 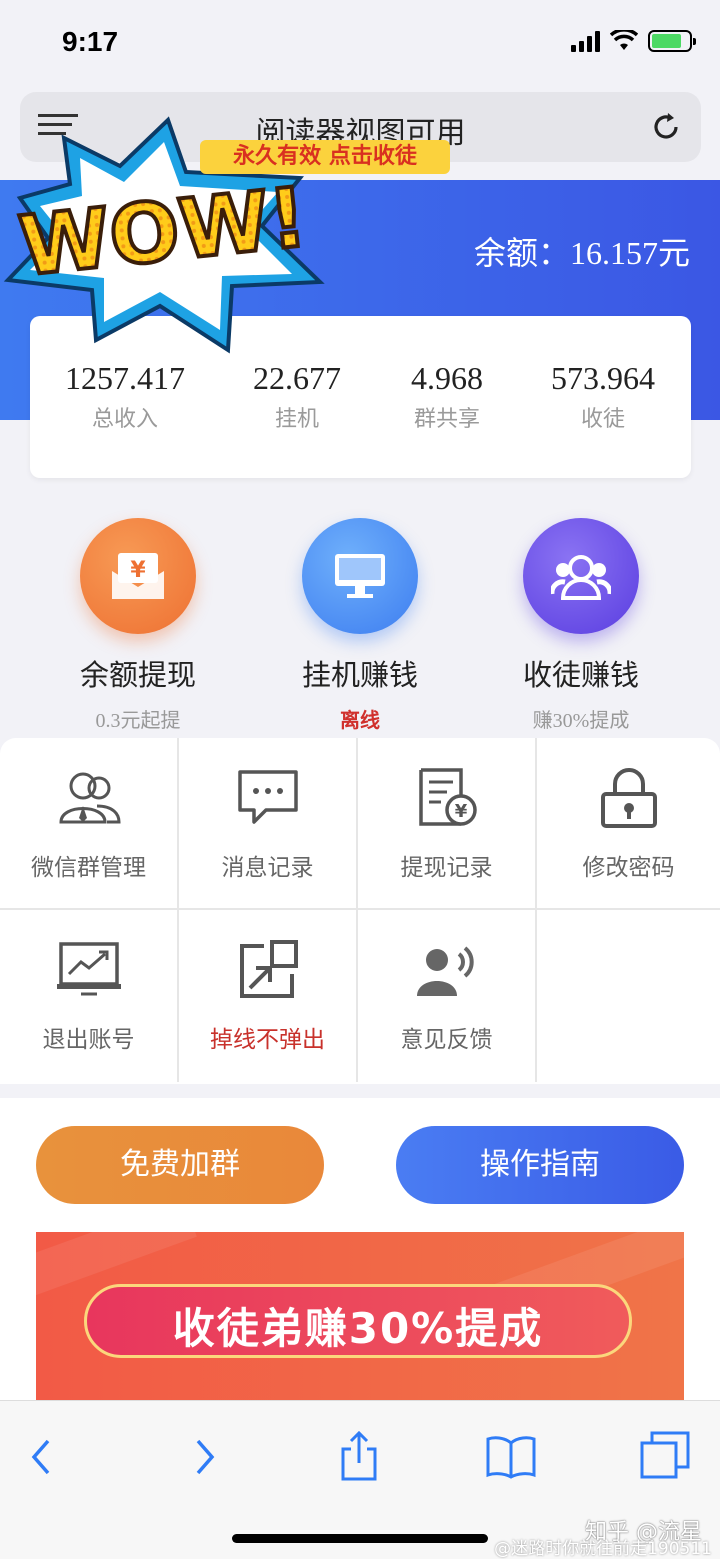 I want to click on stat-value: 573.964, so click(x=603, y=378).